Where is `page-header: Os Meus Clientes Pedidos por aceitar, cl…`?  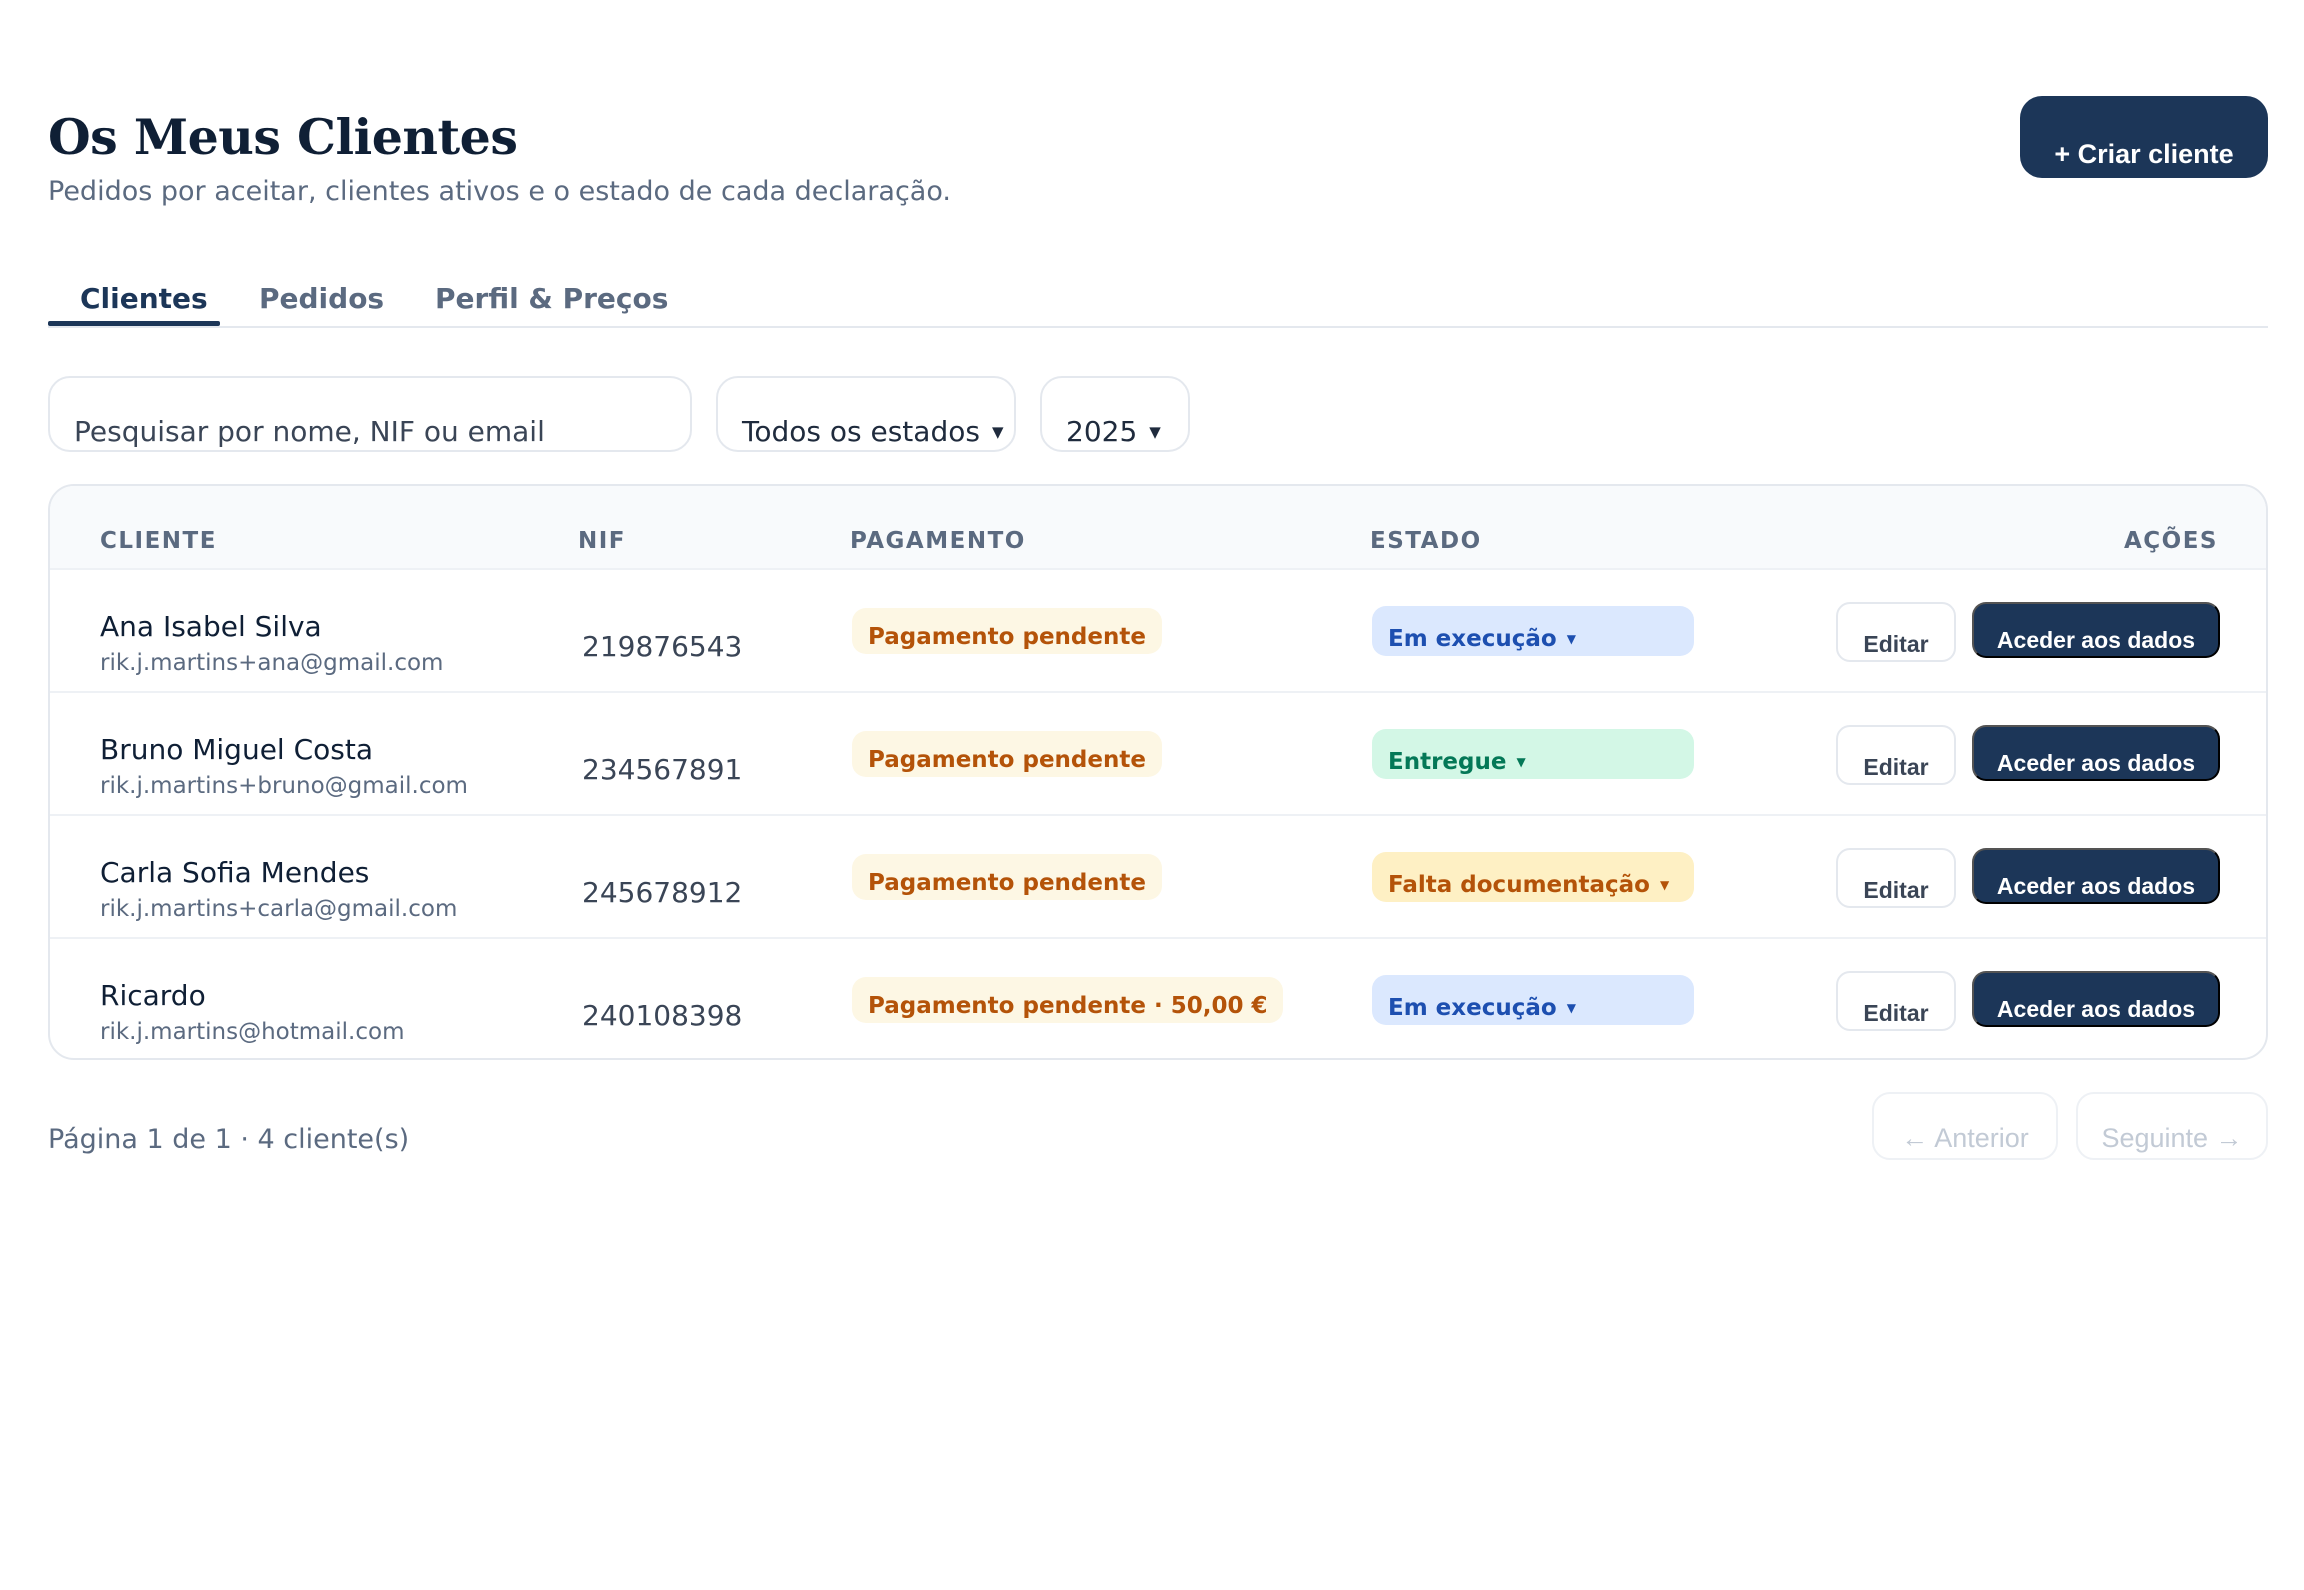
page-header: Os Meus Clientes Pedidos por aceitar, cl… is located at coordinates (499, 157).